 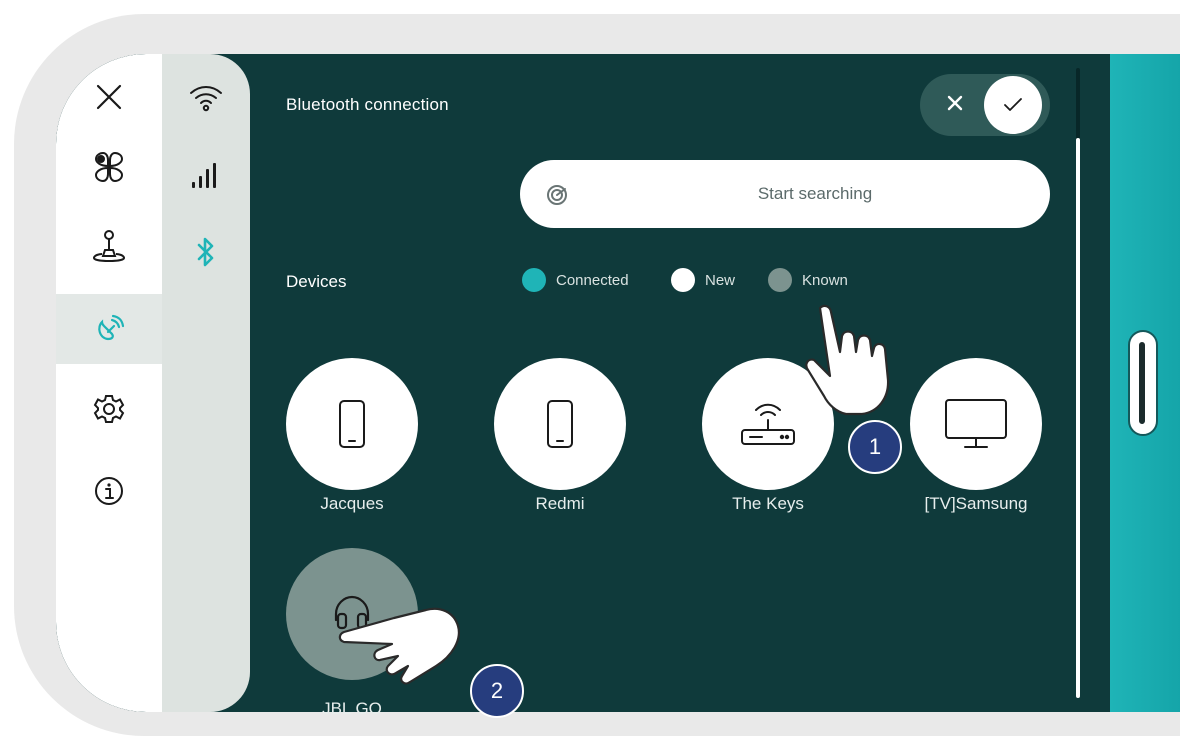 What do you see at coordinates (352, 503) in the screenshot?
I see `device-name: Jacques` at bounding box center [352, 503].